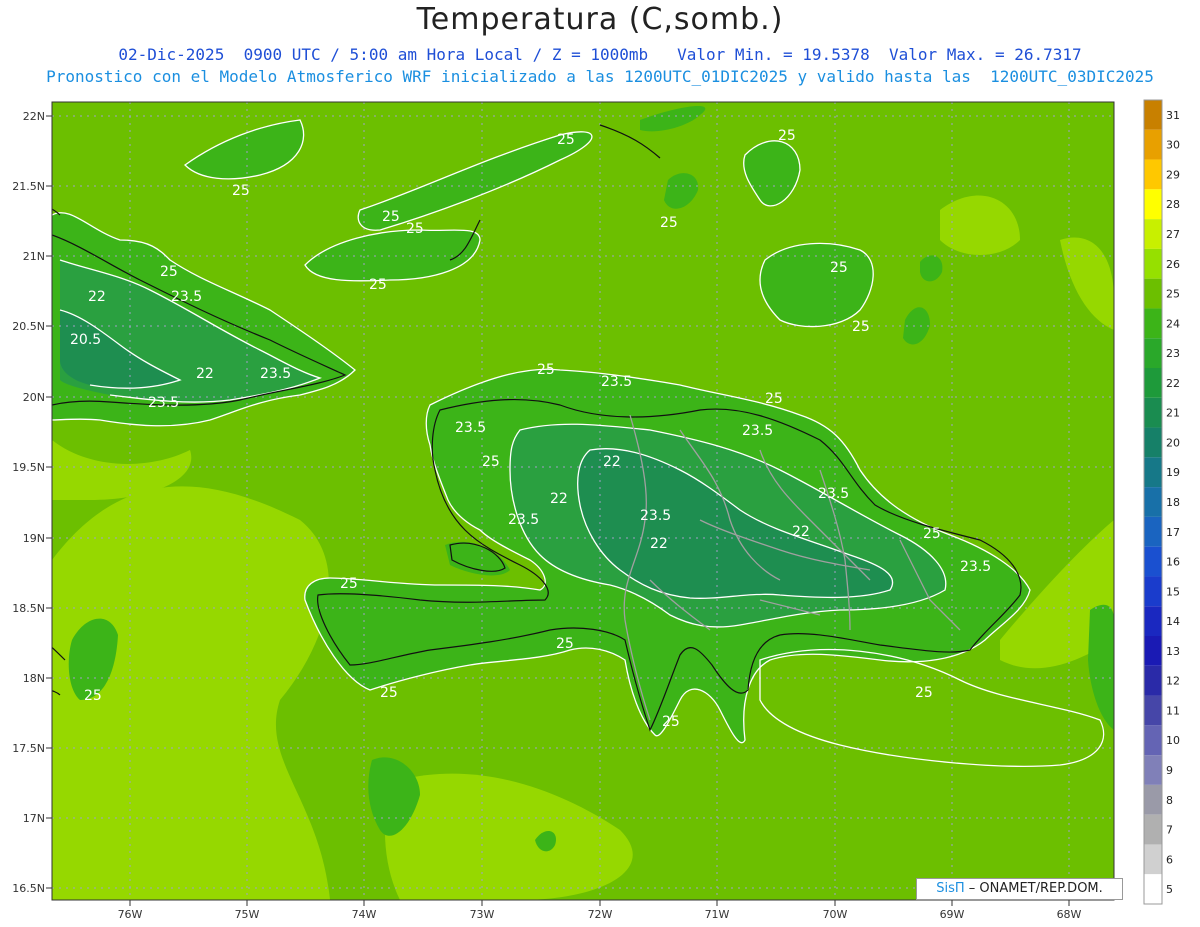  I want to click on legend-level-label: 29, so click(1173, 174).